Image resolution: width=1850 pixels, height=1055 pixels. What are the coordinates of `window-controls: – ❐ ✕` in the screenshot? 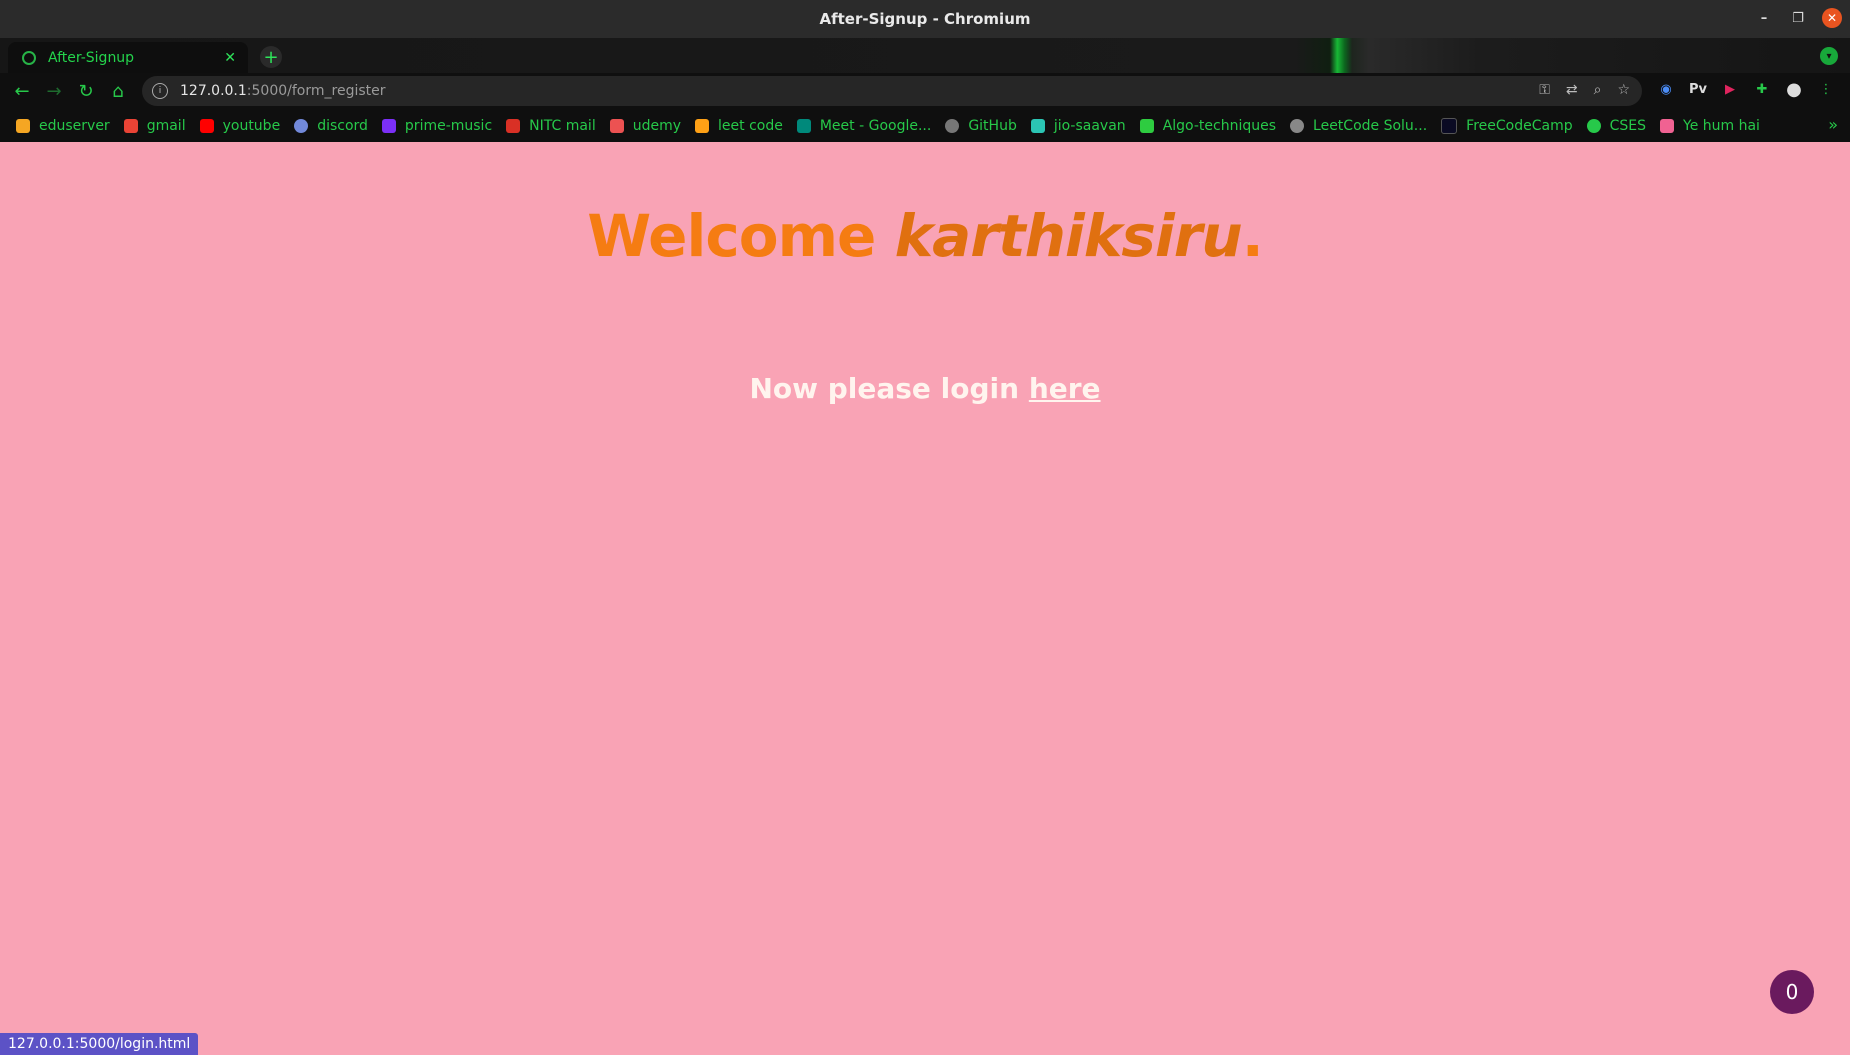 It's located at (1798, 18).